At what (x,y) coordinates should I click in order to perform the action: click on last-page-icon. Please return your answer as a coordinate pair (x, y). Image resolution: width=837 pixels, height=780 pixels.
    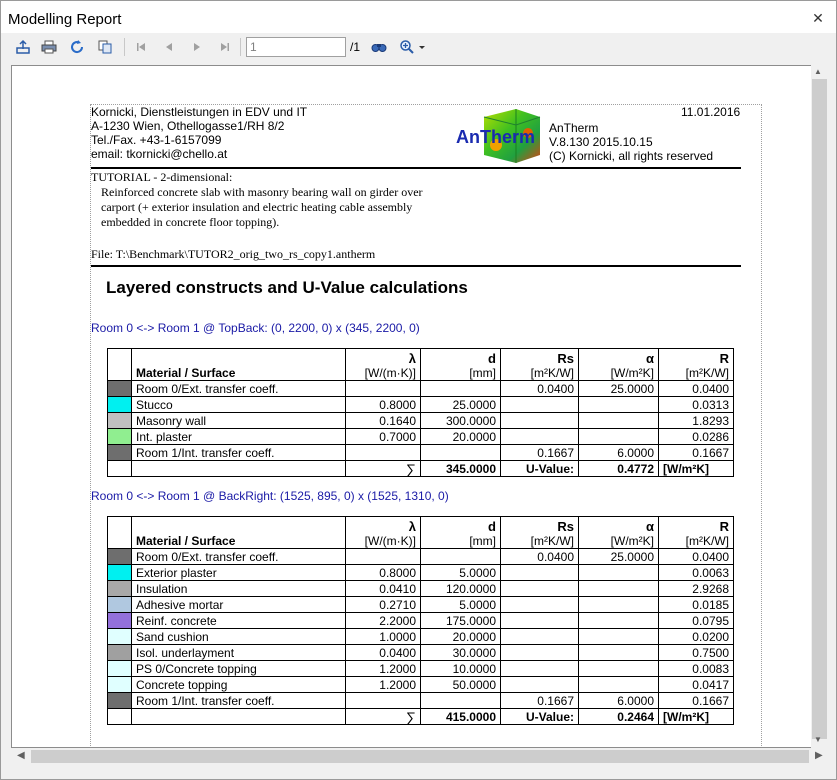
    Looking at the image, I should click on (225, 47).